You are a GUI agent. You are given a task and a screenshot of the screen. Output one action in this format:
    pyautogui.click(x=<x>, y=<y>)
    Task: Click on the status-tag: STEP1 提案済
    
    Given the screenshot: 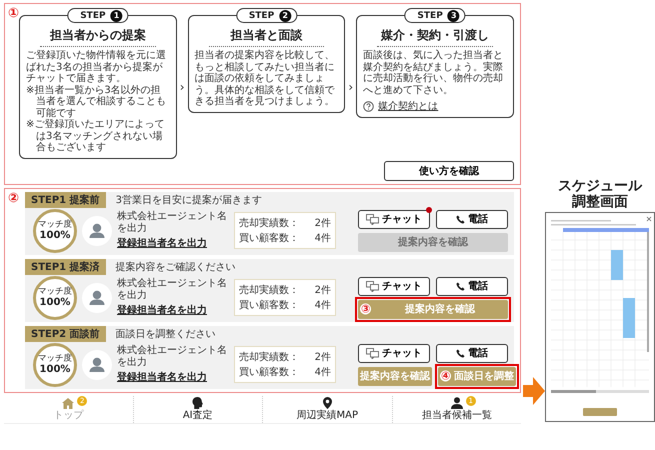 What is the action you would take?
    pyautogui.click(x=65, y=266)
    